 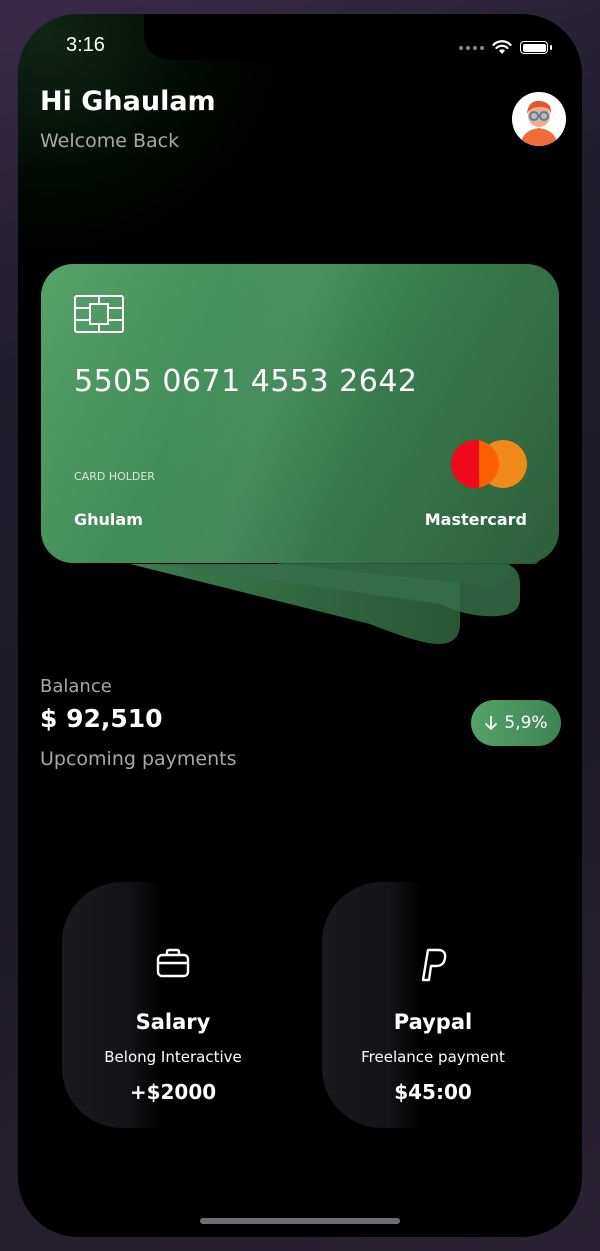 I want to click on mastercard-logo-icon, so click(x=489, y=464).